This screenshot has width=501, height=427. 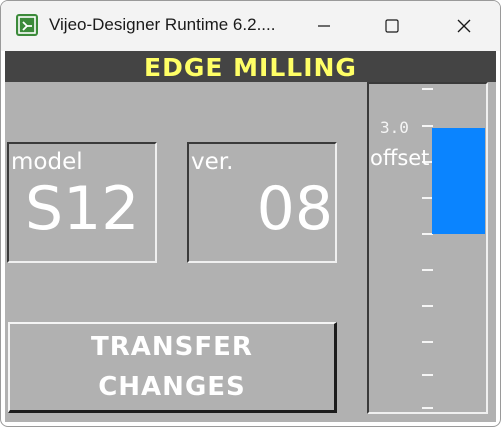 I want to click on minimize-icon, so click(x=324, y=26).